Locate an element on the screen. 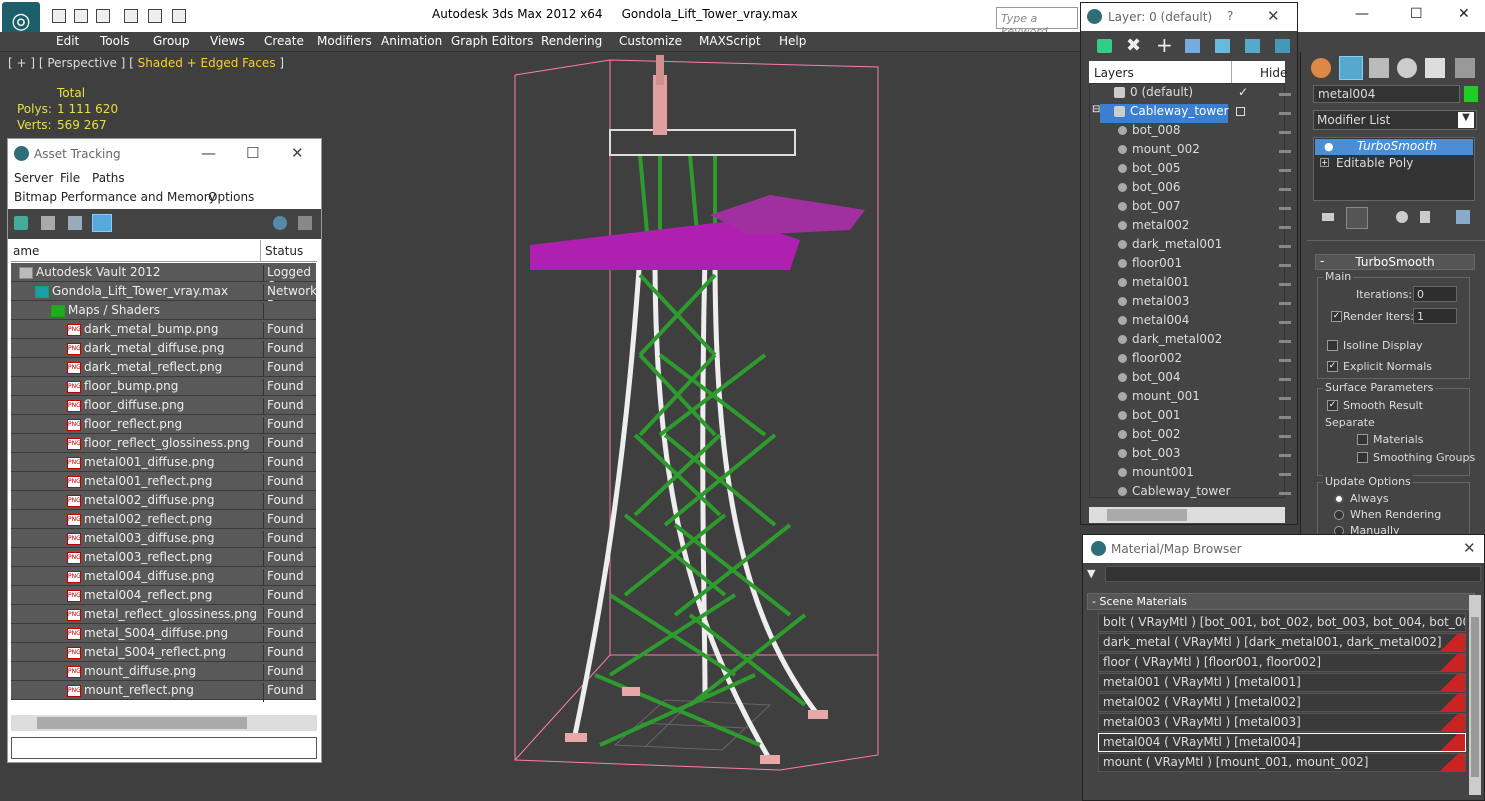 Image resolution: width=1485 pixels, height=801 pixels. table-view-icon is located at coordinates (102, 223).